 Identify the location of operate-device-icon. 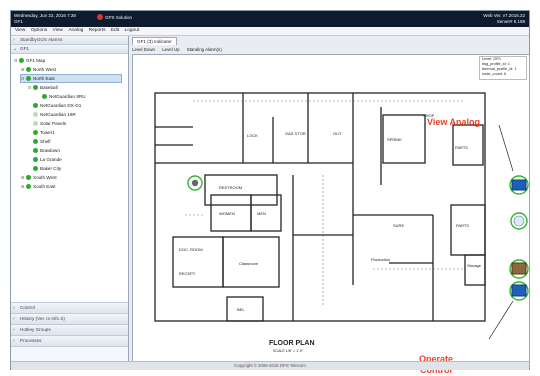
(519, 290).